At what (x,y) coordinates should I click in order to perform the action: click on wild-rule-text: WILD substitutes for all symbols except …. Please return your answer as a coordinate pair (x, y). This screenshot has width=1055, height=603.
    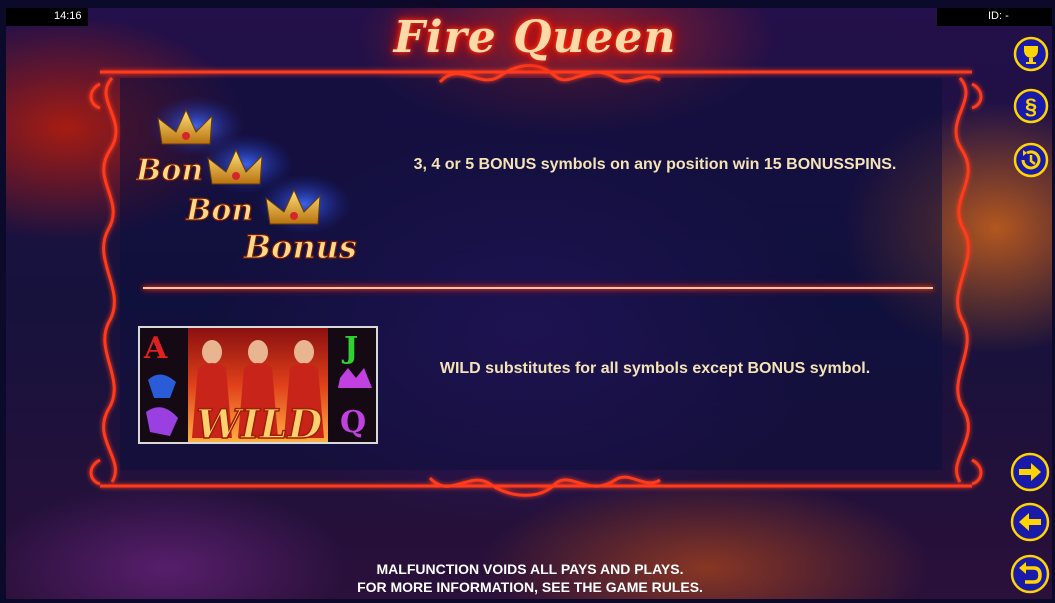
    Looking at the image, I should click on (655, 368).